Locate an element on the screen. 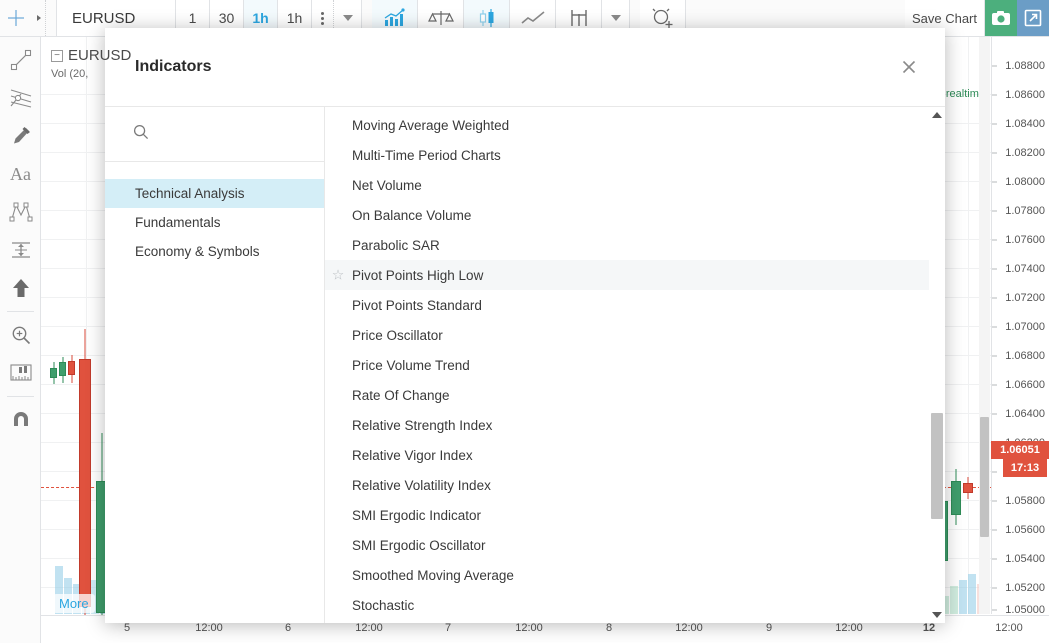  list-item: Stochastic is located at coordinates (635, 605).